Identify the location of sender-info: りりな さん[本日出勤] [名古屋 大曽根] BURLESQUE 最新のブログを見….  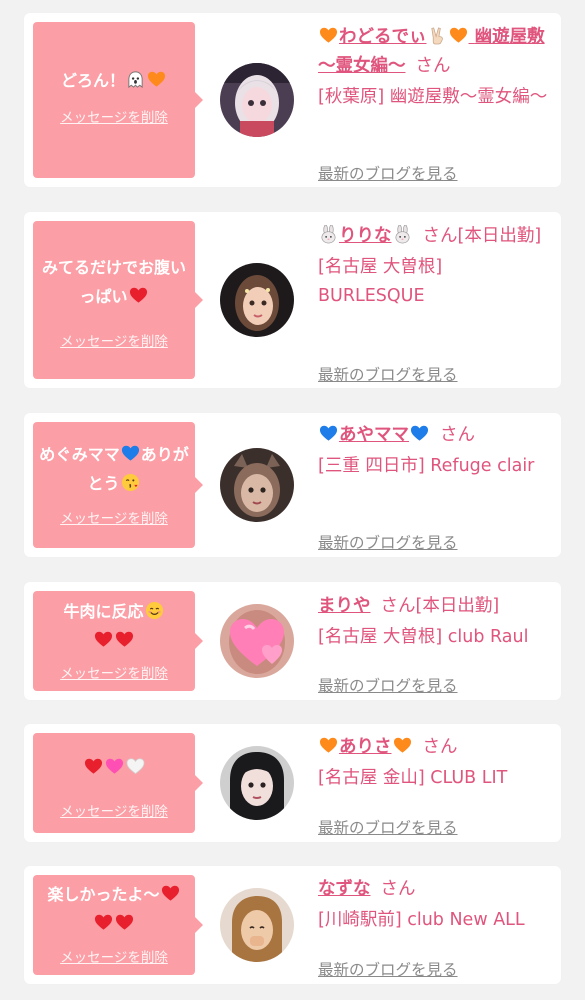
(435, 303).